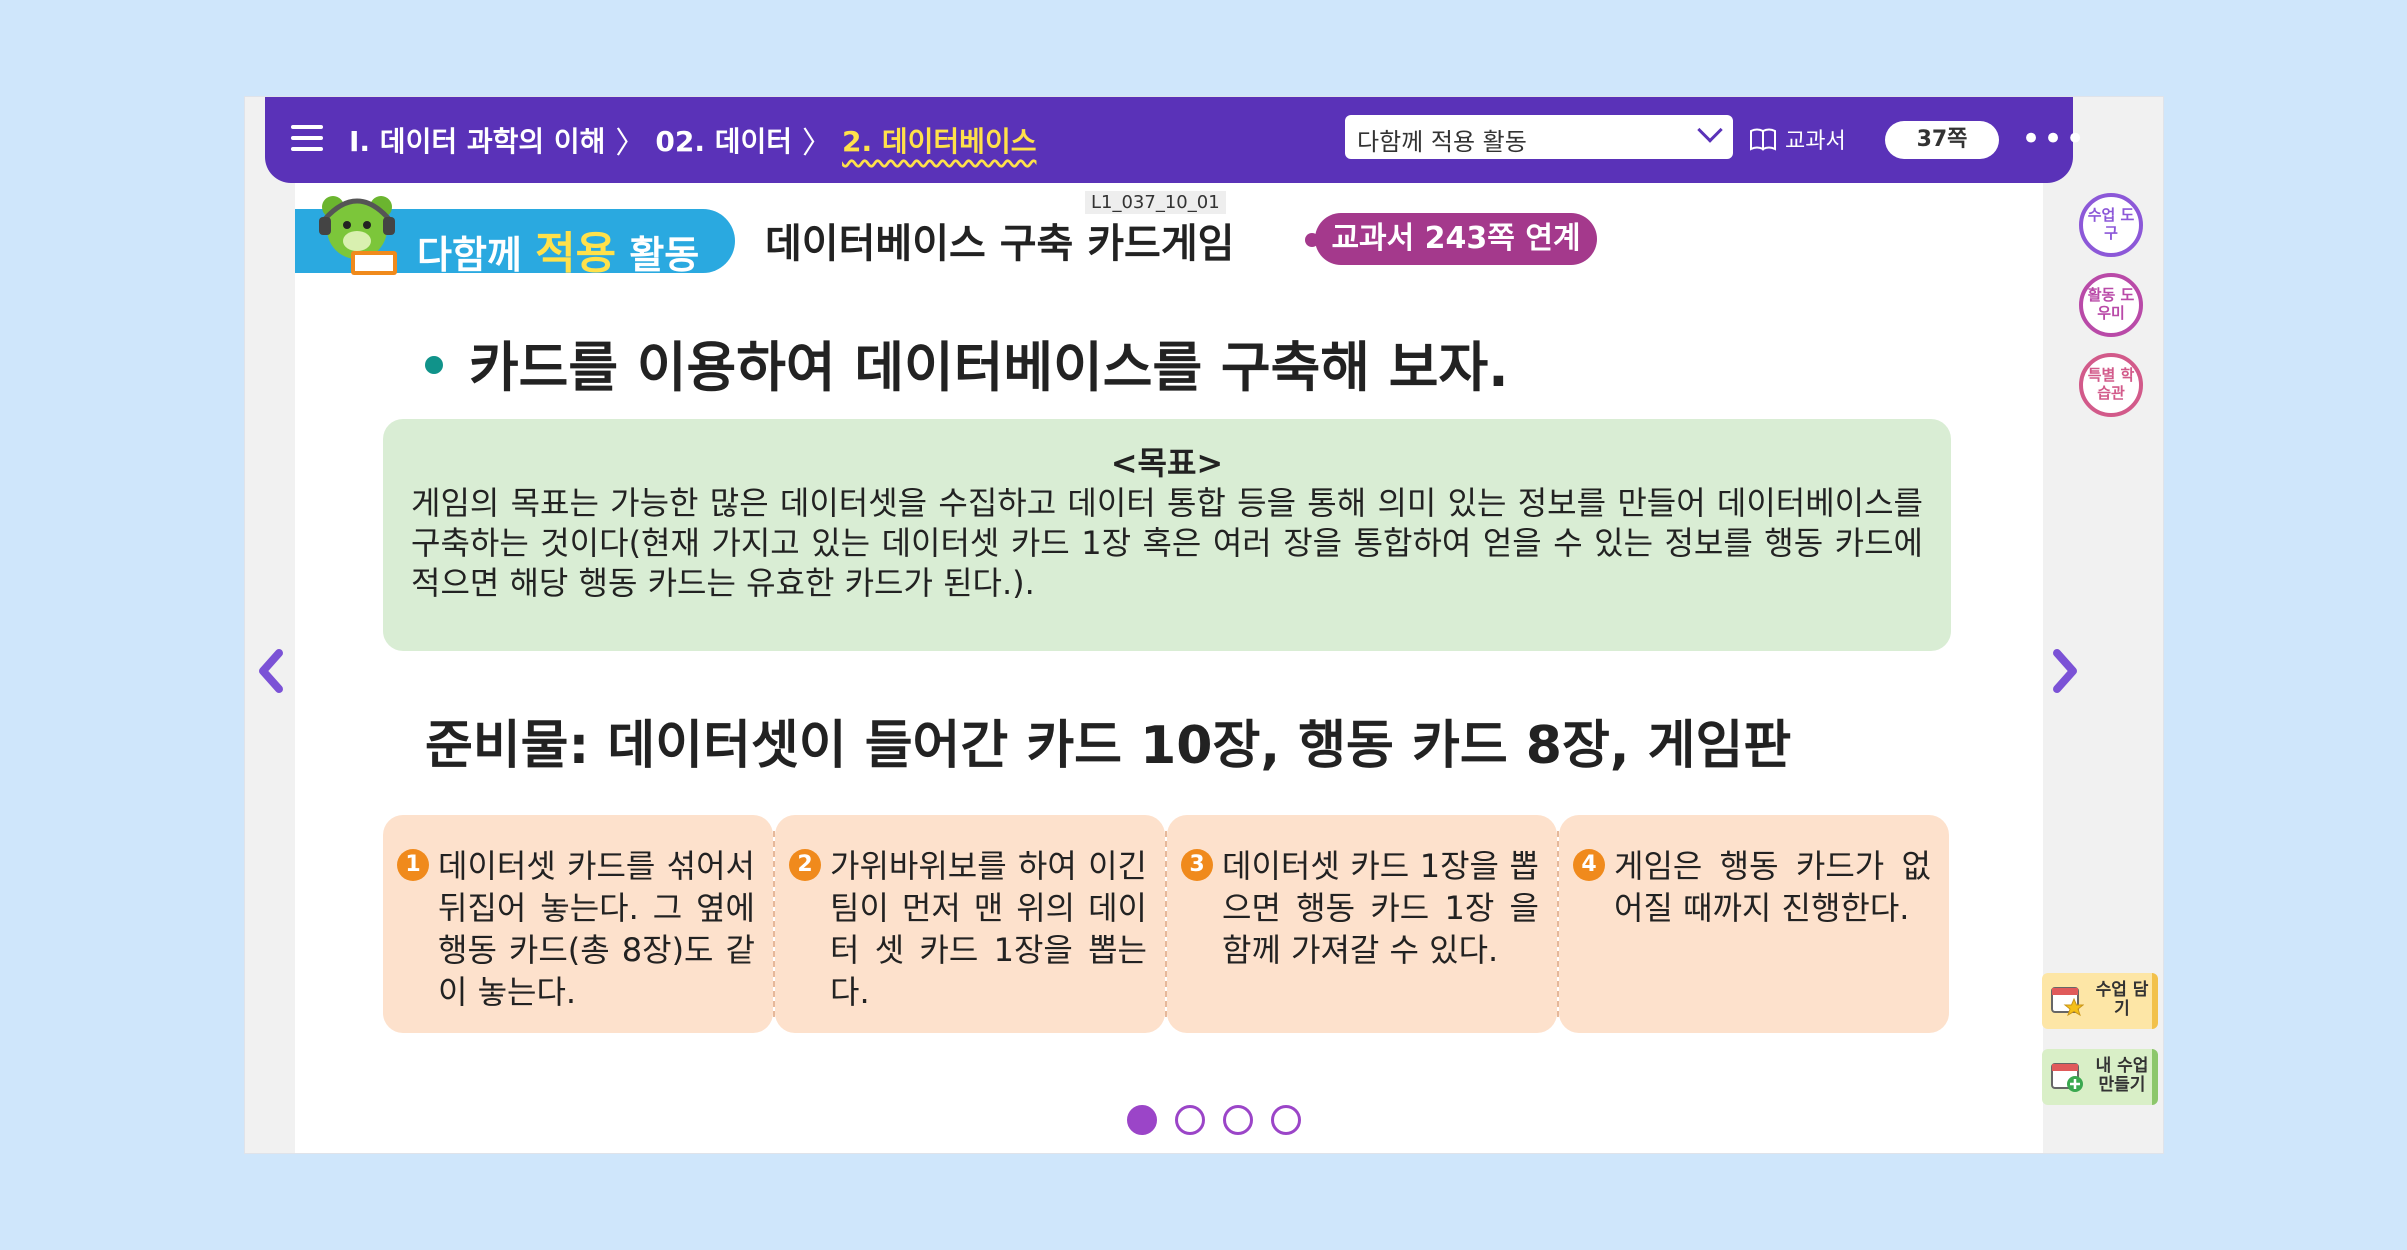 This screenshot has width=2407, height=1250. I want to click on textbook-button: 교과서, so click(1797, 139).